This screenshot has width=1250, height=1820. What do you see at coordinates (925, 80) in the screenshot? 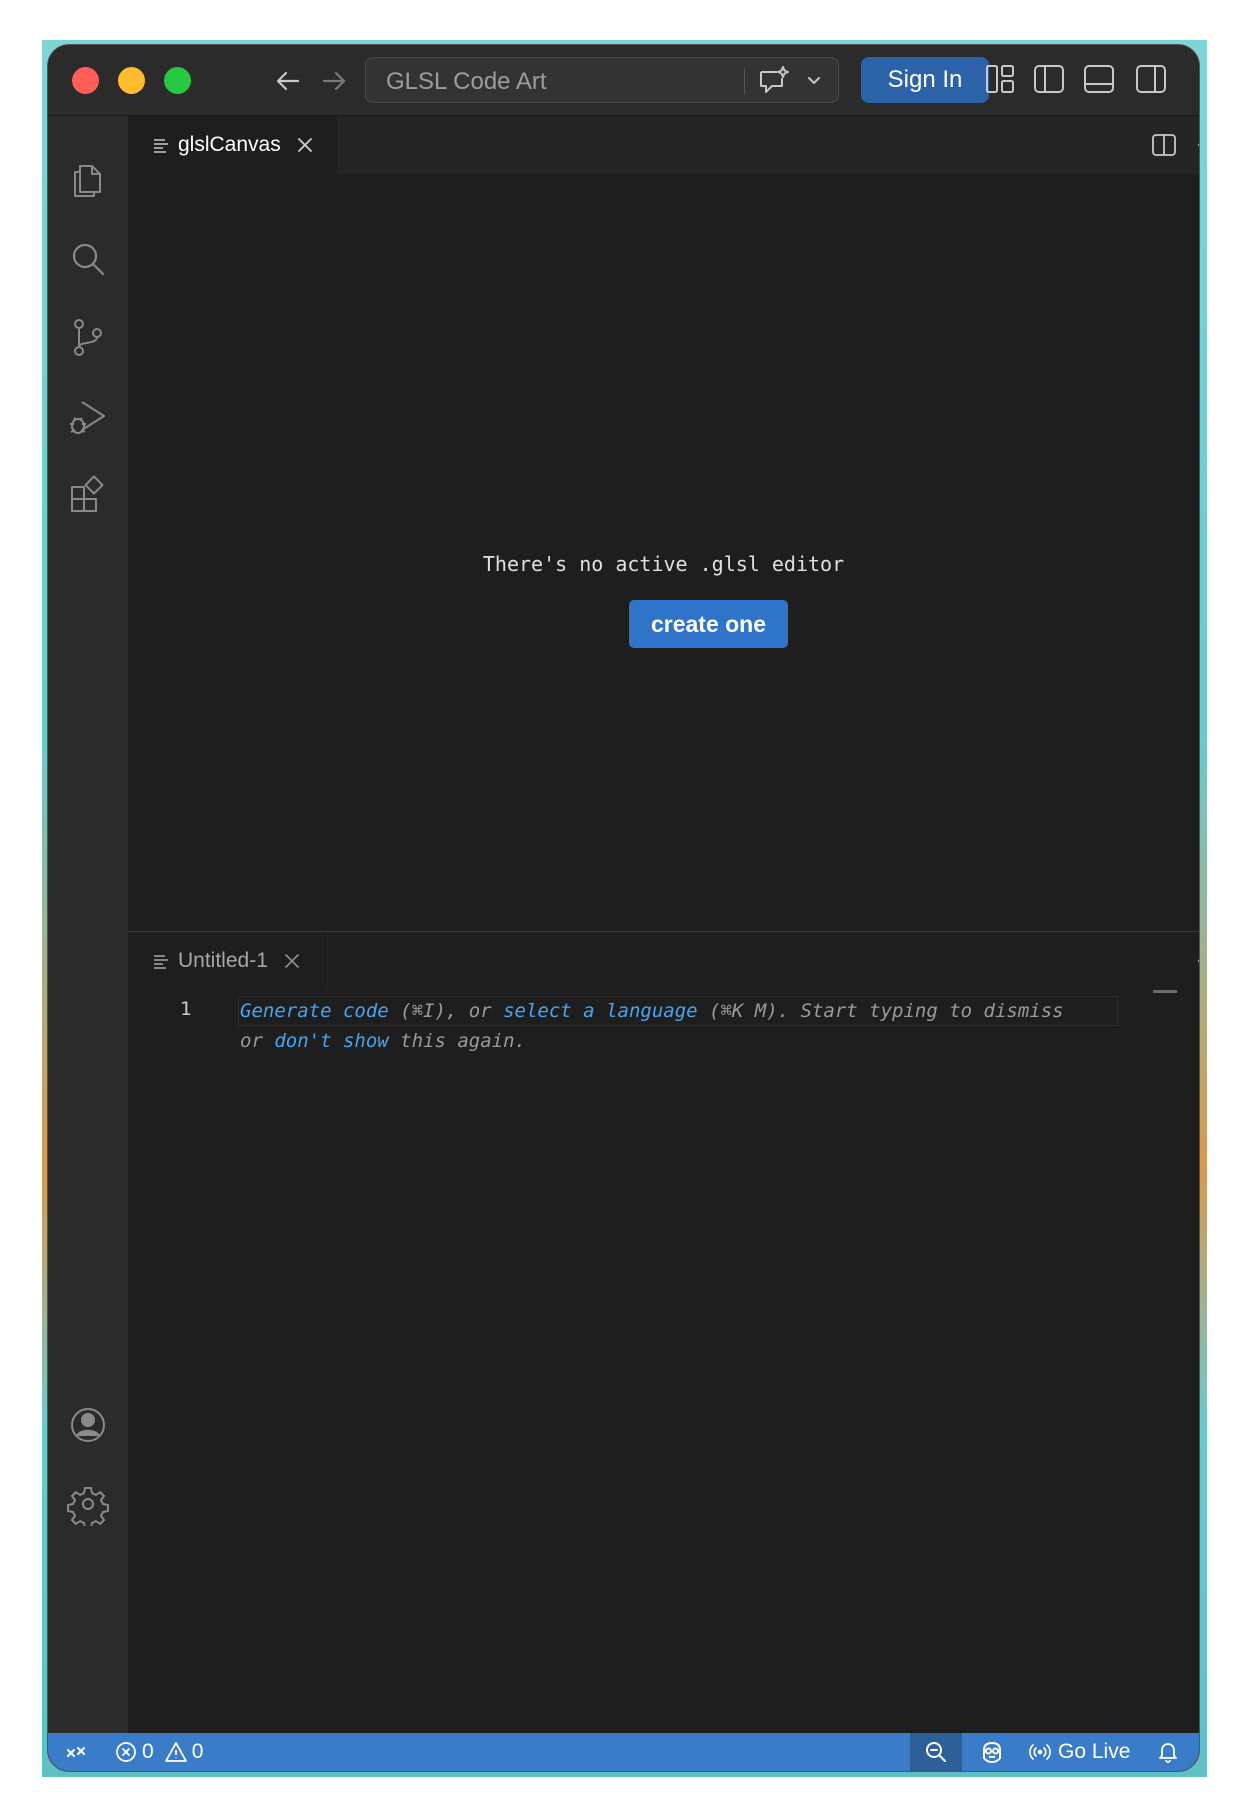
I see `sign-in-button: Sign In` at bounding box center [925, 80].